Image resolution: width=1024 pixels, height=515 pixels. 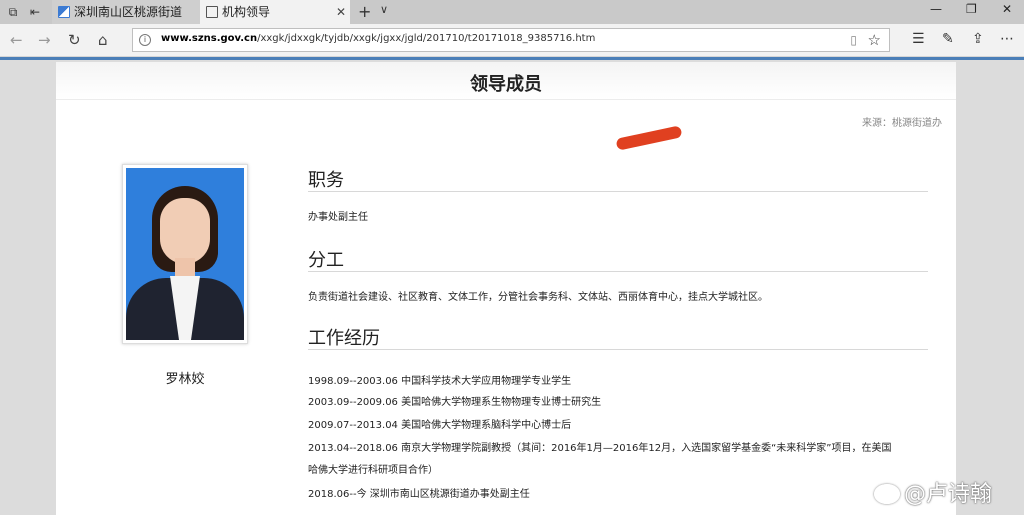 What do you see at coordinates (971, 9) in the screenshot?
I see `restore-icon: ❐` at bounding box center [971, 9].